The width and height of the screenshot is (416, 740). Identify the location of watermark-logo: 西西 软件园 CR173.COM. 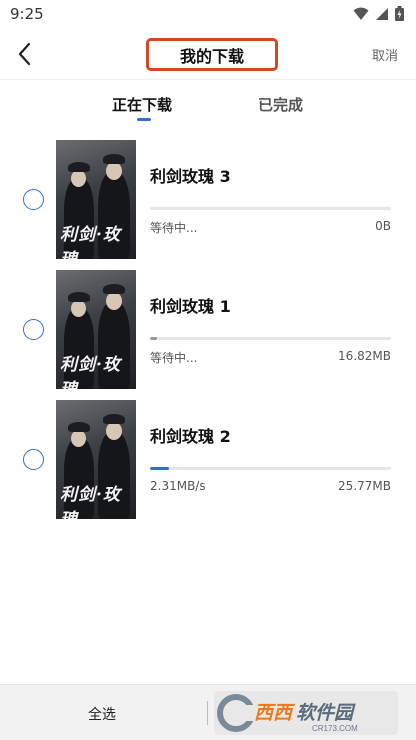
(306, 713).